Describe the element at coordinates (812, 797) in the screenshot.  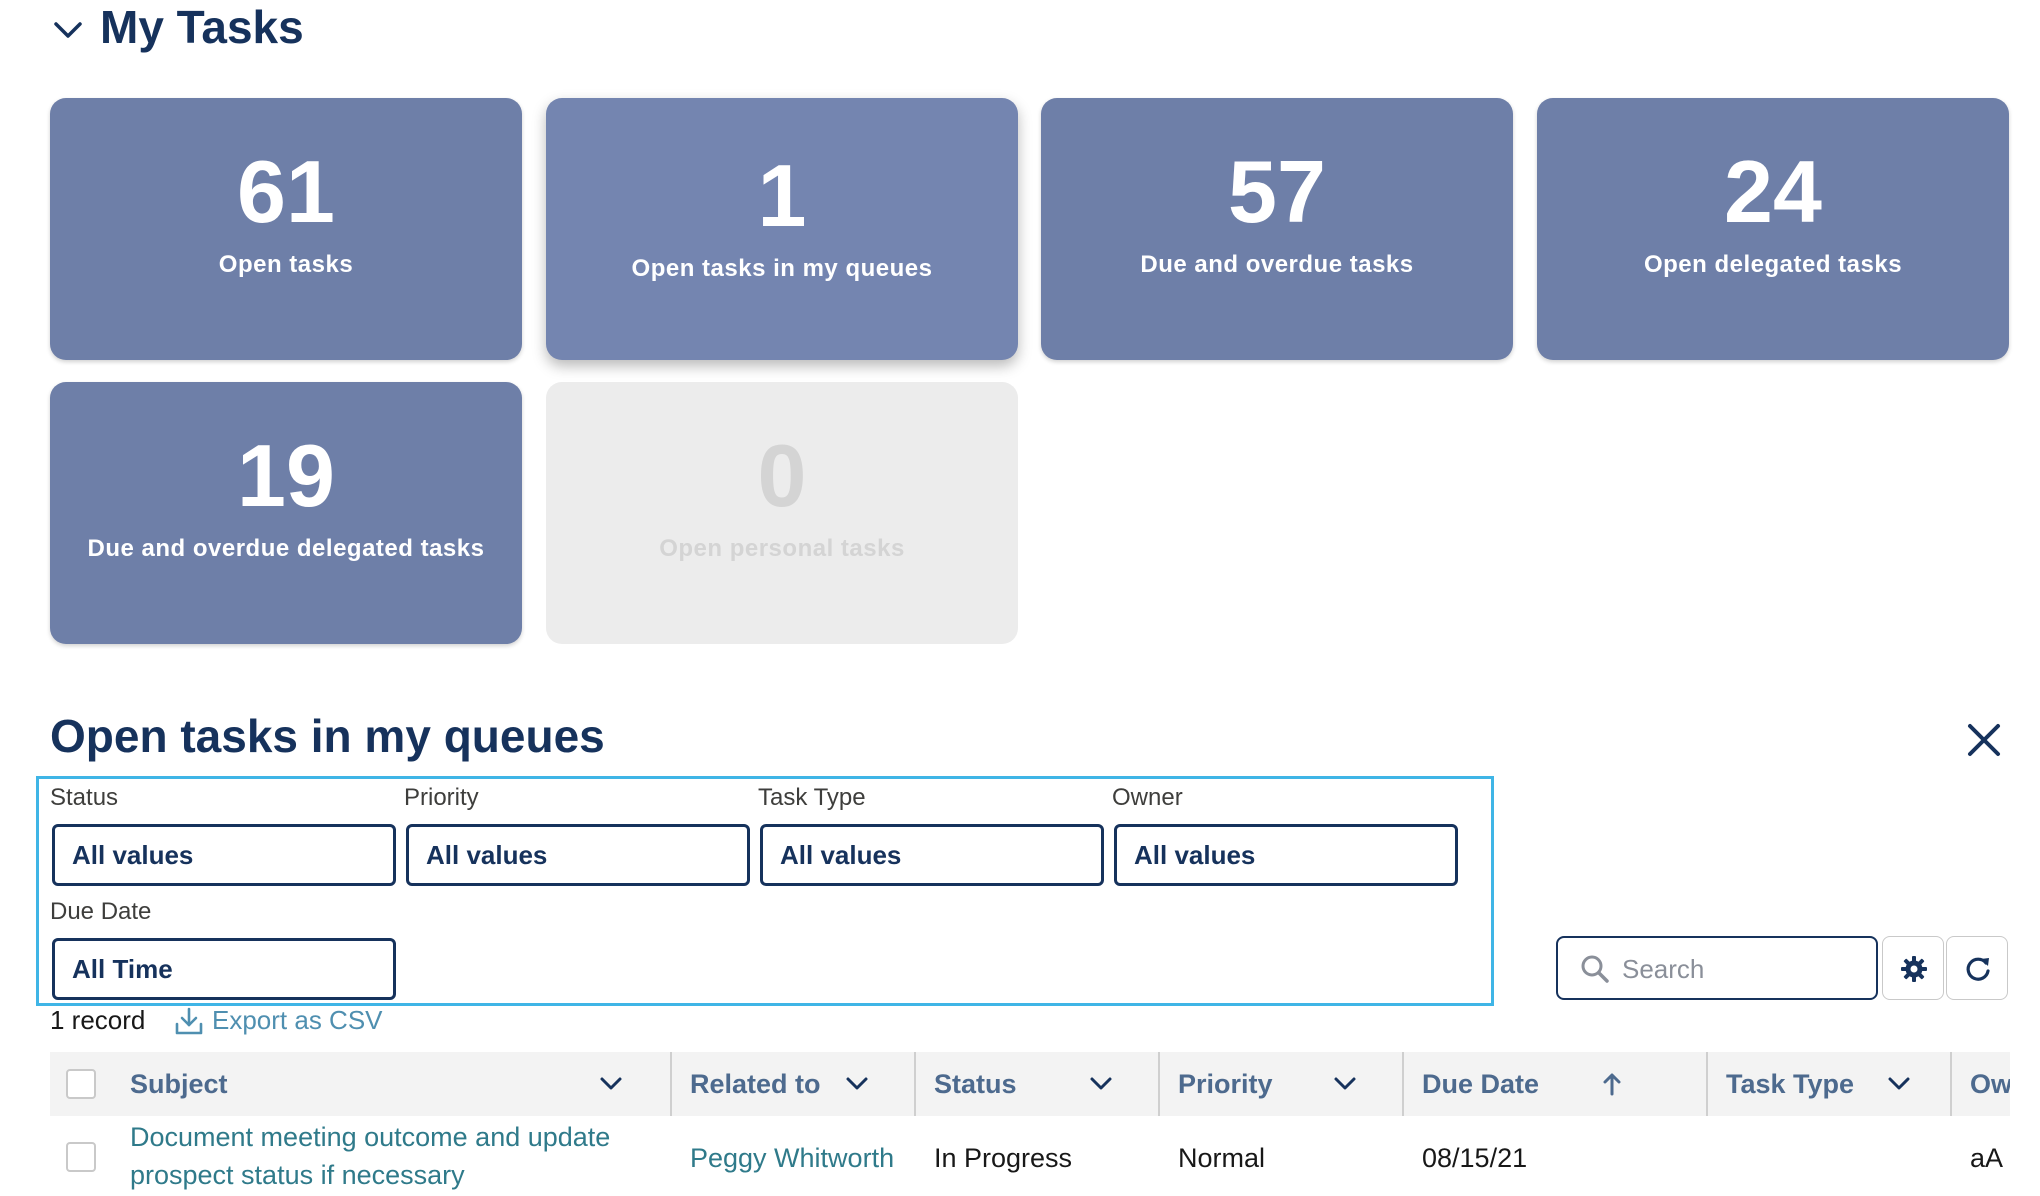
I see `filter-task-type-label: Task Type` at that location.